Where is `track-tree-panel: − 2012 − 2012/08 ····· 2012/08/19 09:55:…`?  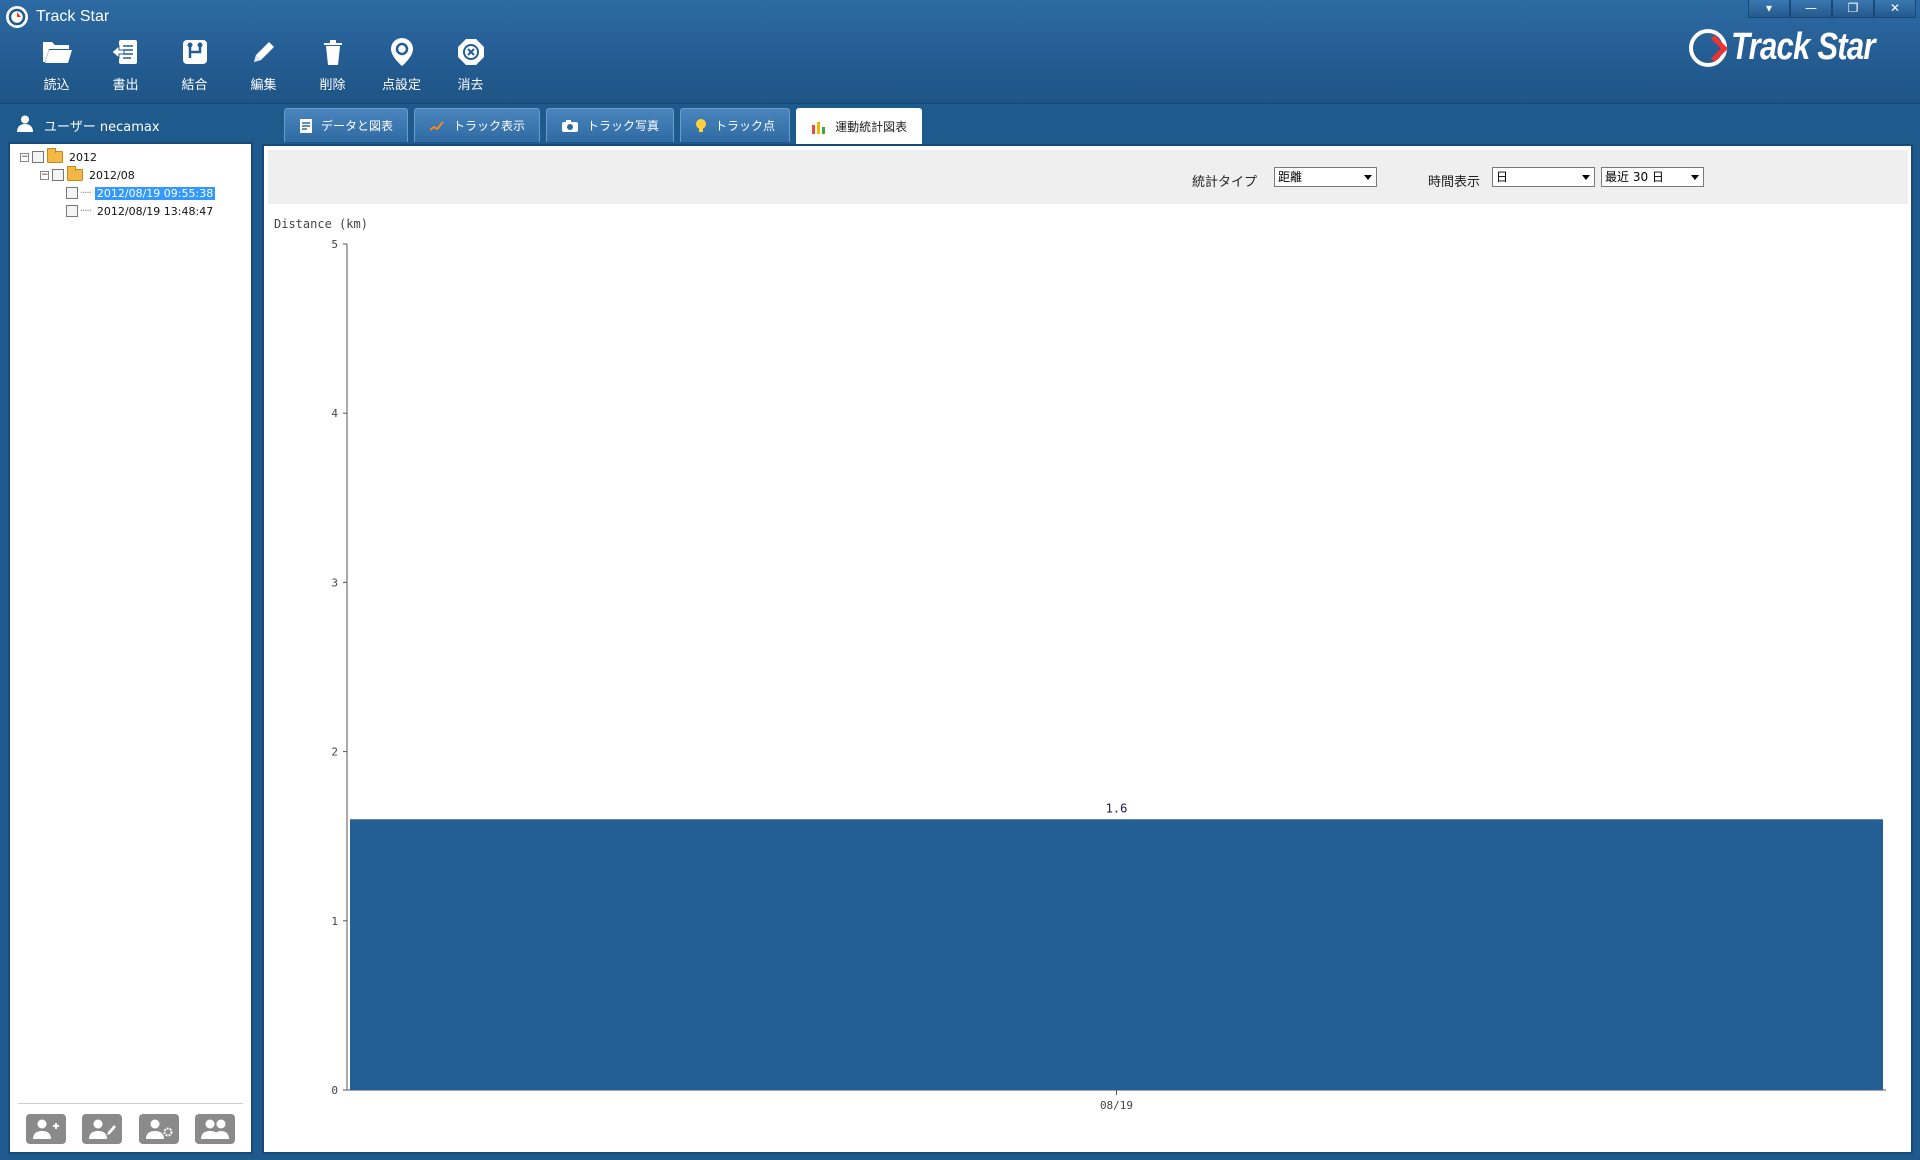 track-tree-panel: − 2012 − 2012/08 ····· 2012/08/19 09:55:… is located at coordinates (130, 648).